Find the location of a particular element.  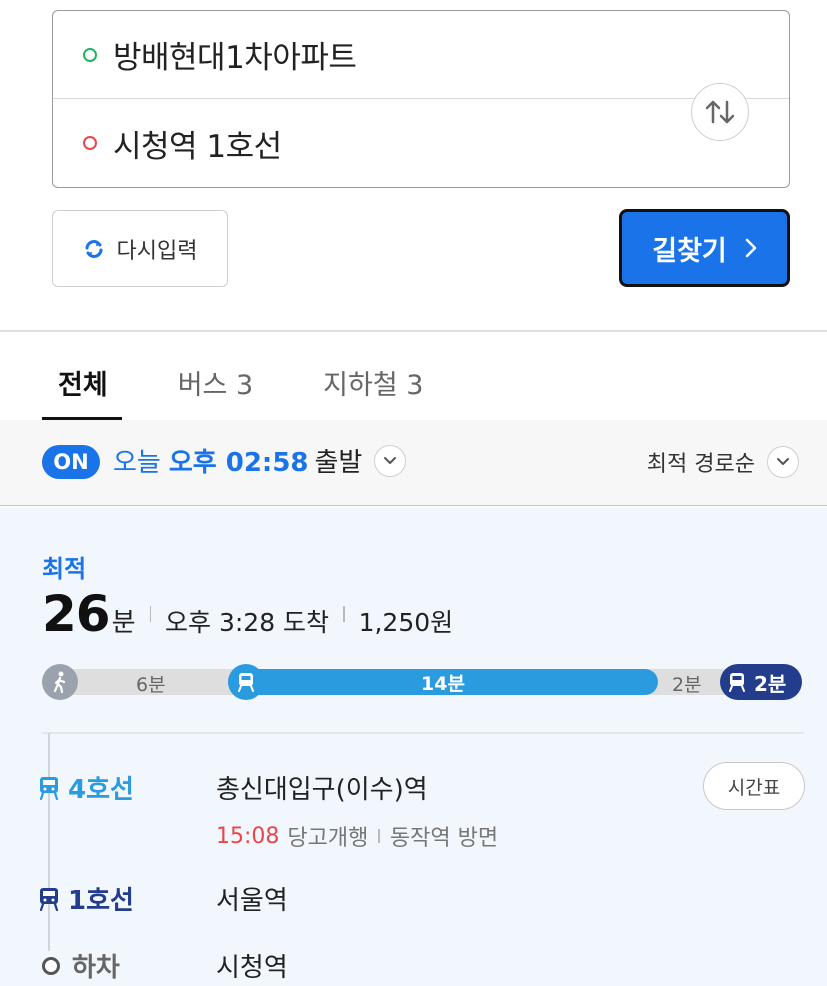

tab-all: 전체 is located at coordinates (82, 382).